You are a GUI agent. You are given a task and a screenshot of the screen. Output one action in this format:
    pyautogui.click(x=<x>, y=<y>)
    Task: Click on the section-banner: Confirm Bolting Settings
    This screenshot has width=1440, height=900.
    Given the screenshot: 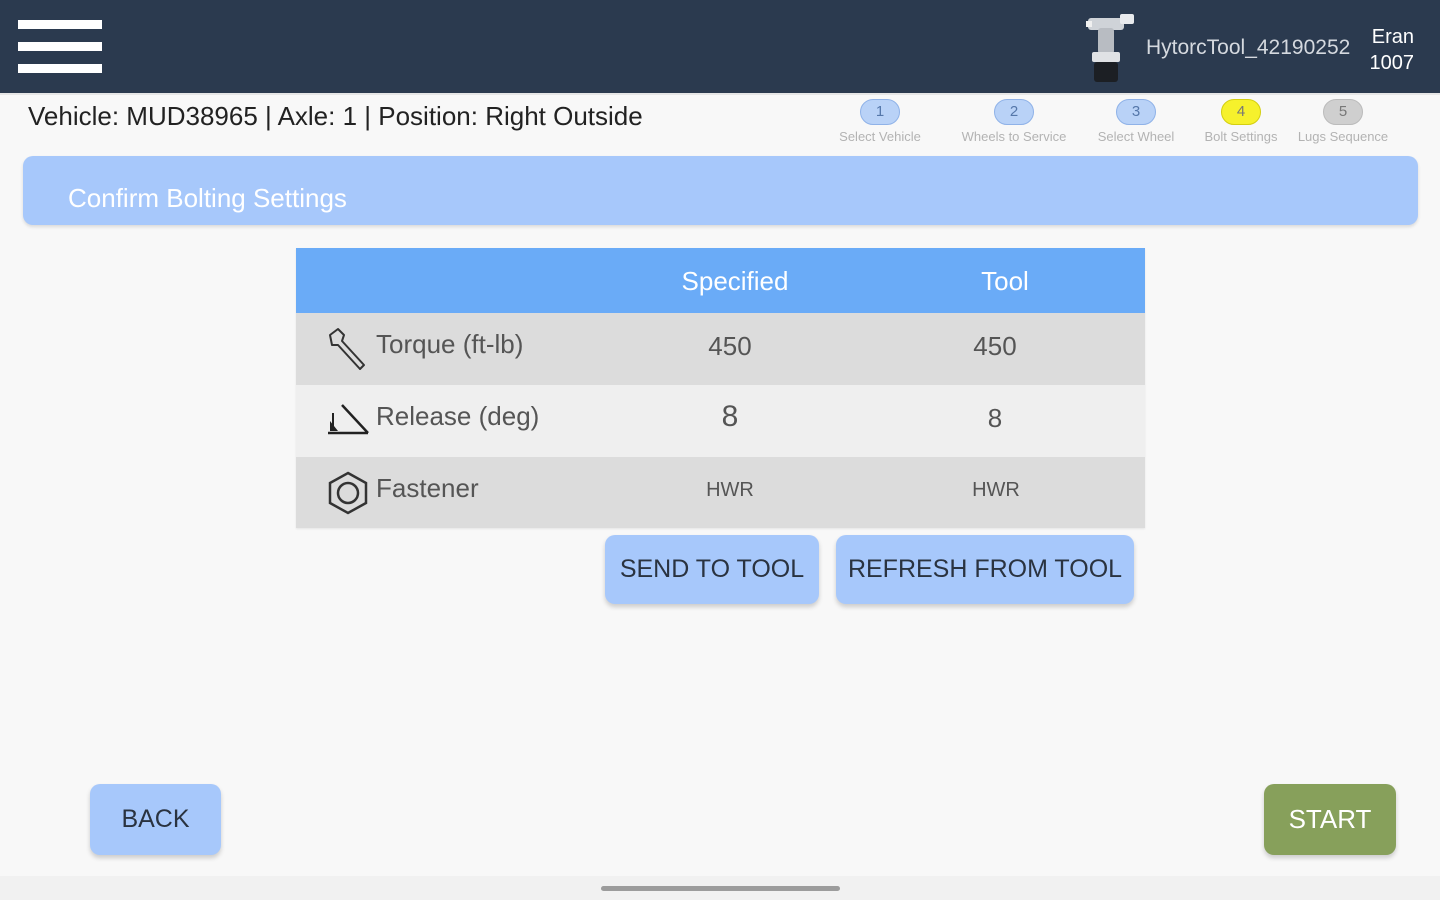 What is the action you would take?
    pyautogui.click(x=720, y=190)
    